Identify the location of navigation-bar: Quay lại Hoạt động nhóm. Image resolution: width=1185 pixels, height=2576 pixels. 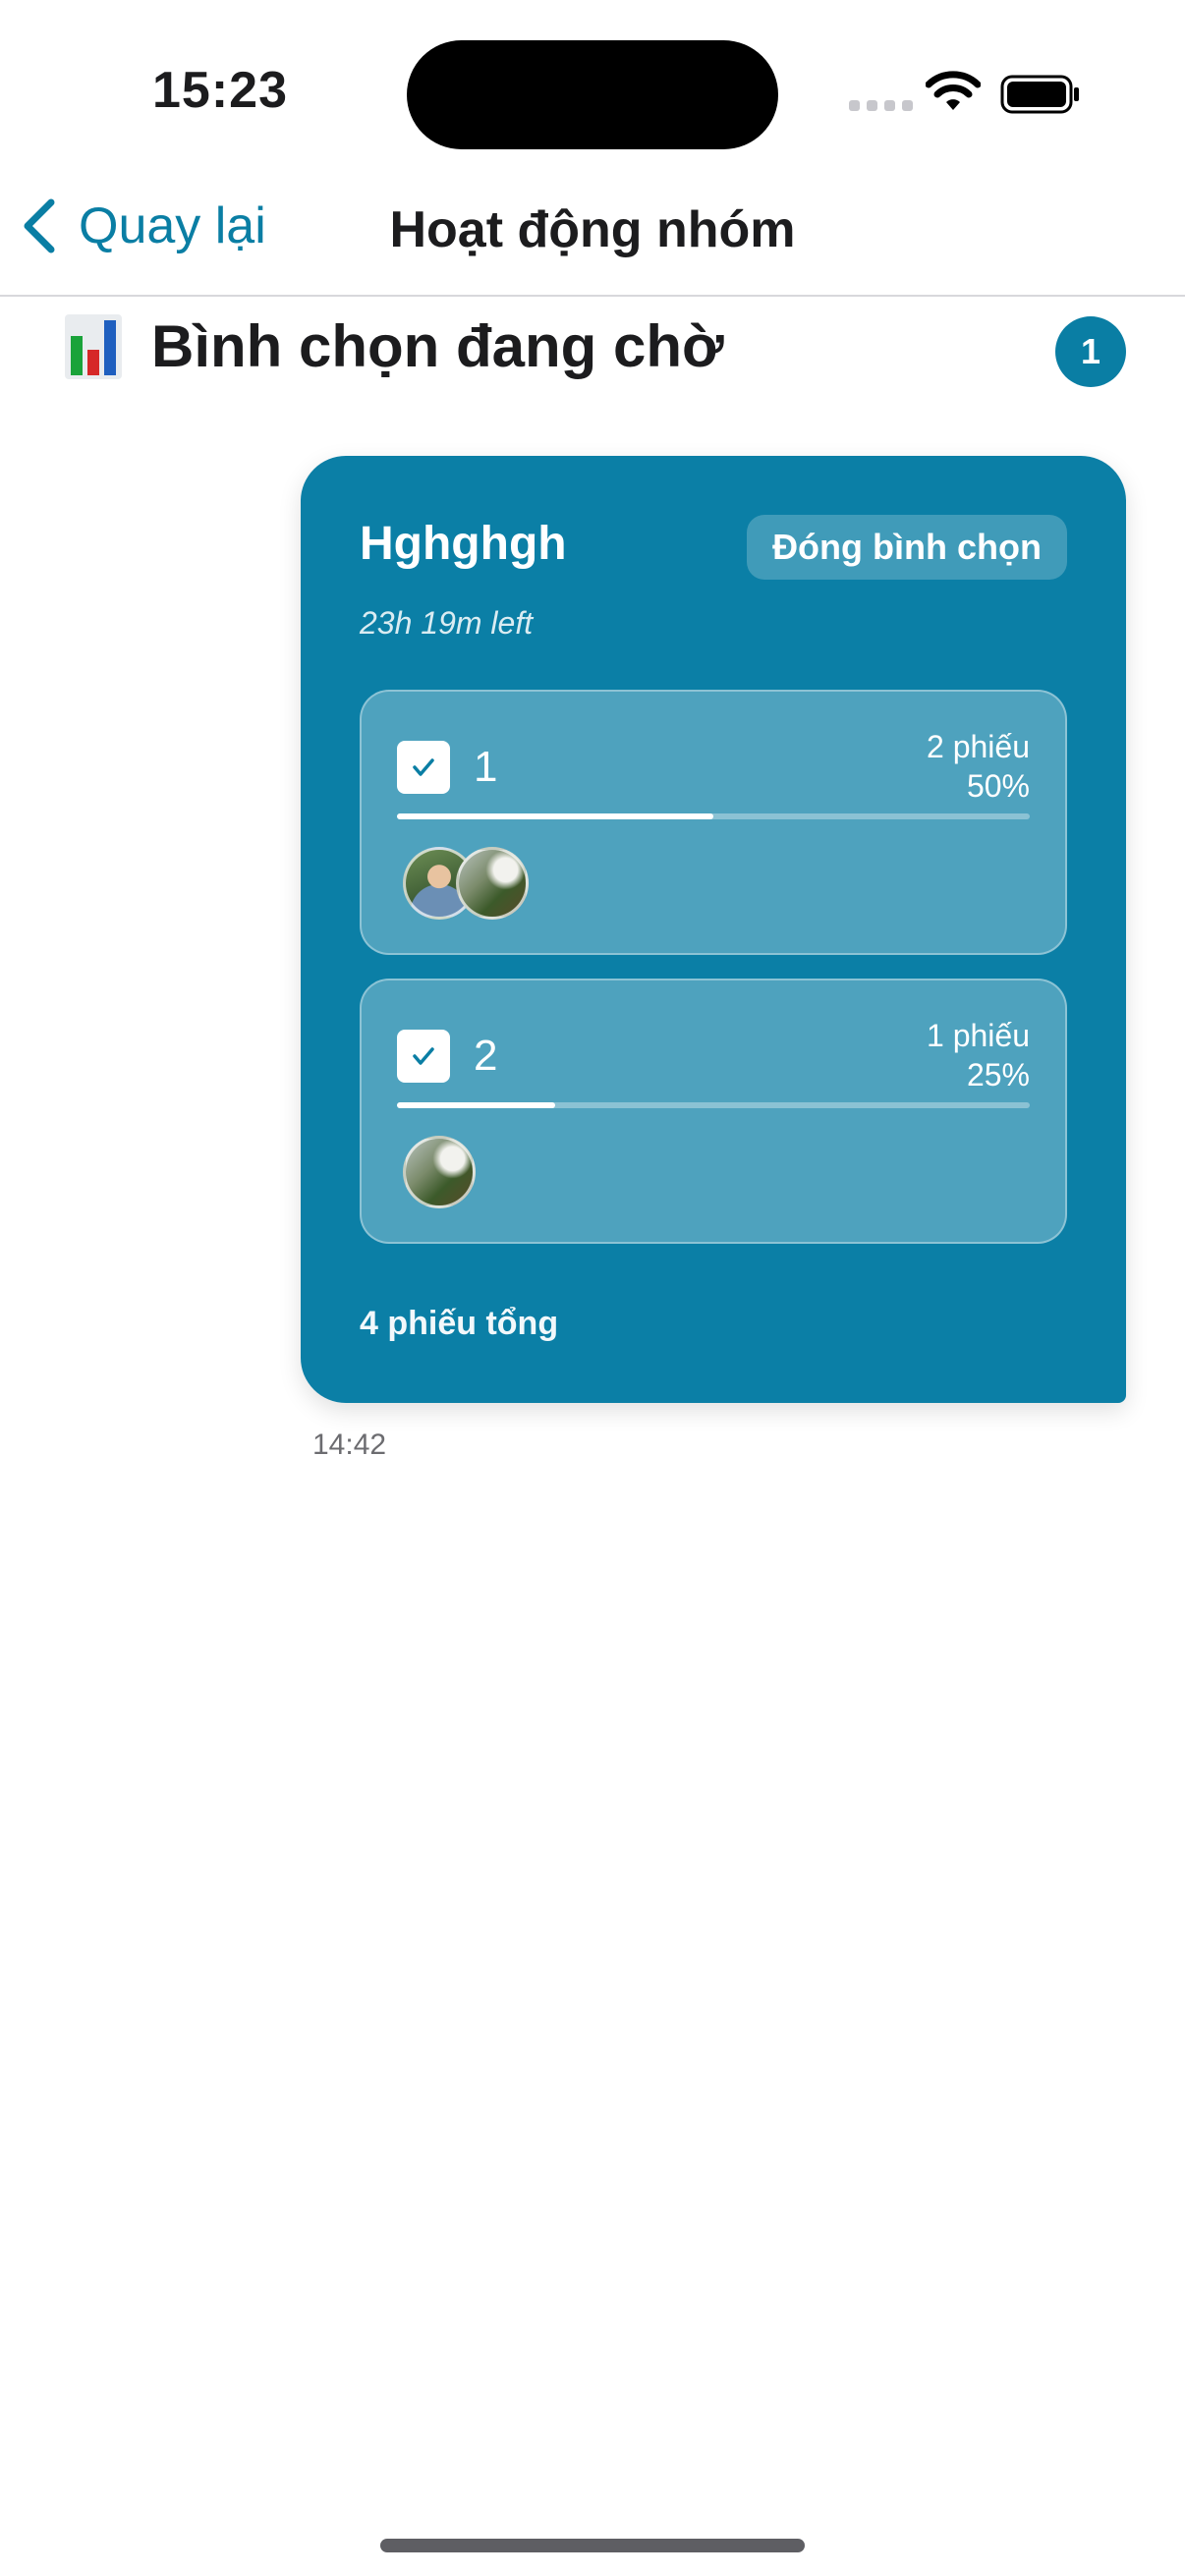
(592, 232).